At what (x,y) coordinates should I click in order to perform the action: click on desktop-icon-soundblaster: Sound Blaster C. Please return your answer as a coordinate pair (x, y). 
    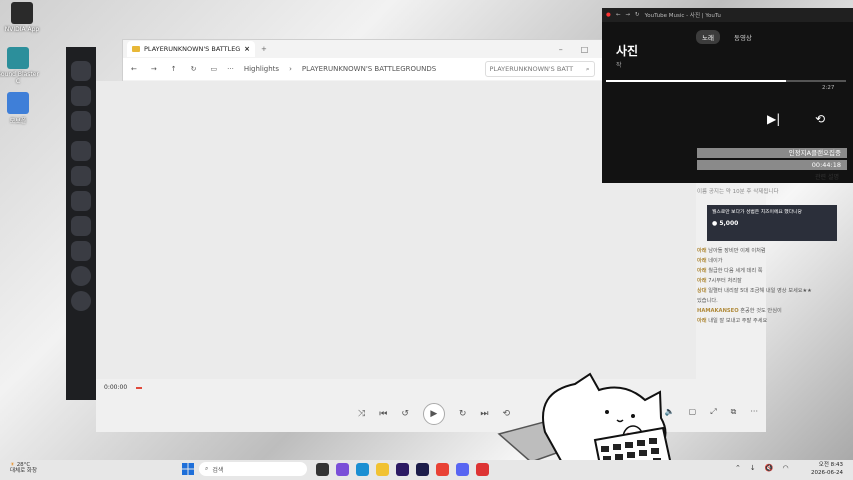
    Looking at the image, I should click on (20, 66).